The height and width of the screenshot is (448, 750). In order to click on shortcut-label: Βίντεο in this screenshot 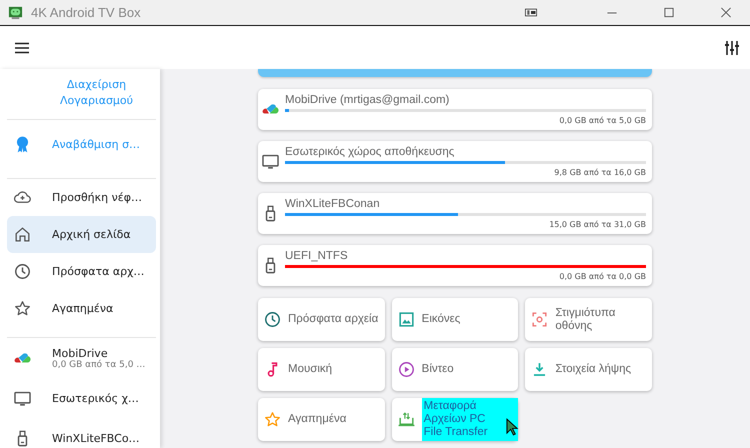, I will do `click(438, 369)`.